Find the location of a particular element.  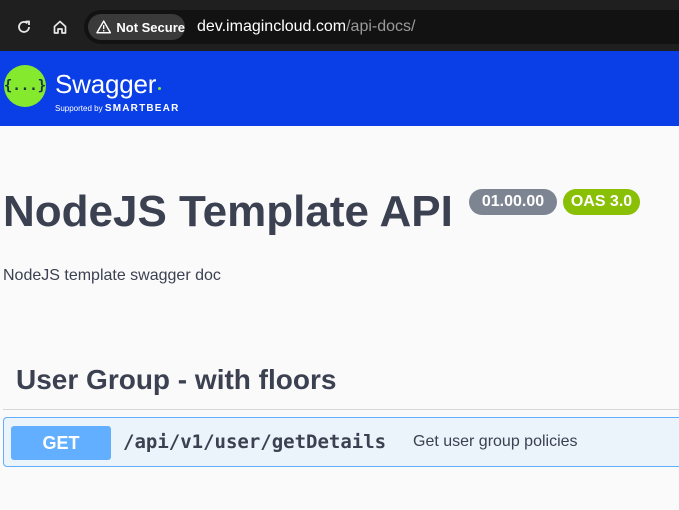

home-icon is located at coordinates (60, 27).